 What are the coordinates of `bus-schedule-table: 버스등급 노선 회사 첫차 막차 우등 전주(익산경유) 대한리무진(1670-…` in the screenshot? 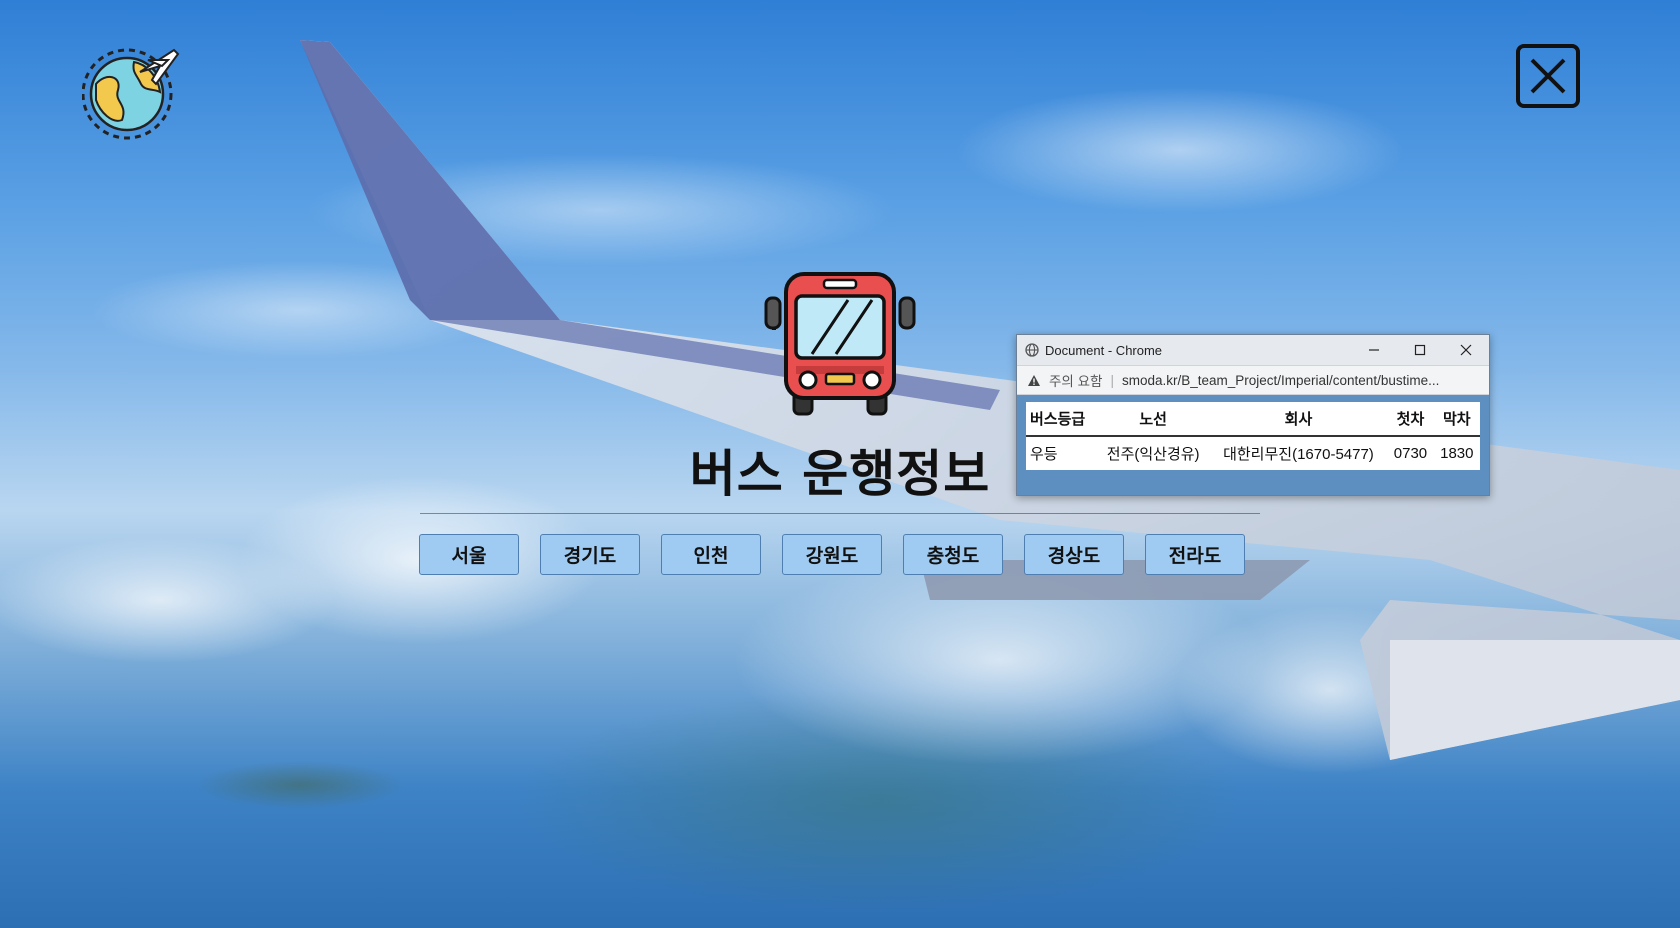 It's located at (1253, 436).